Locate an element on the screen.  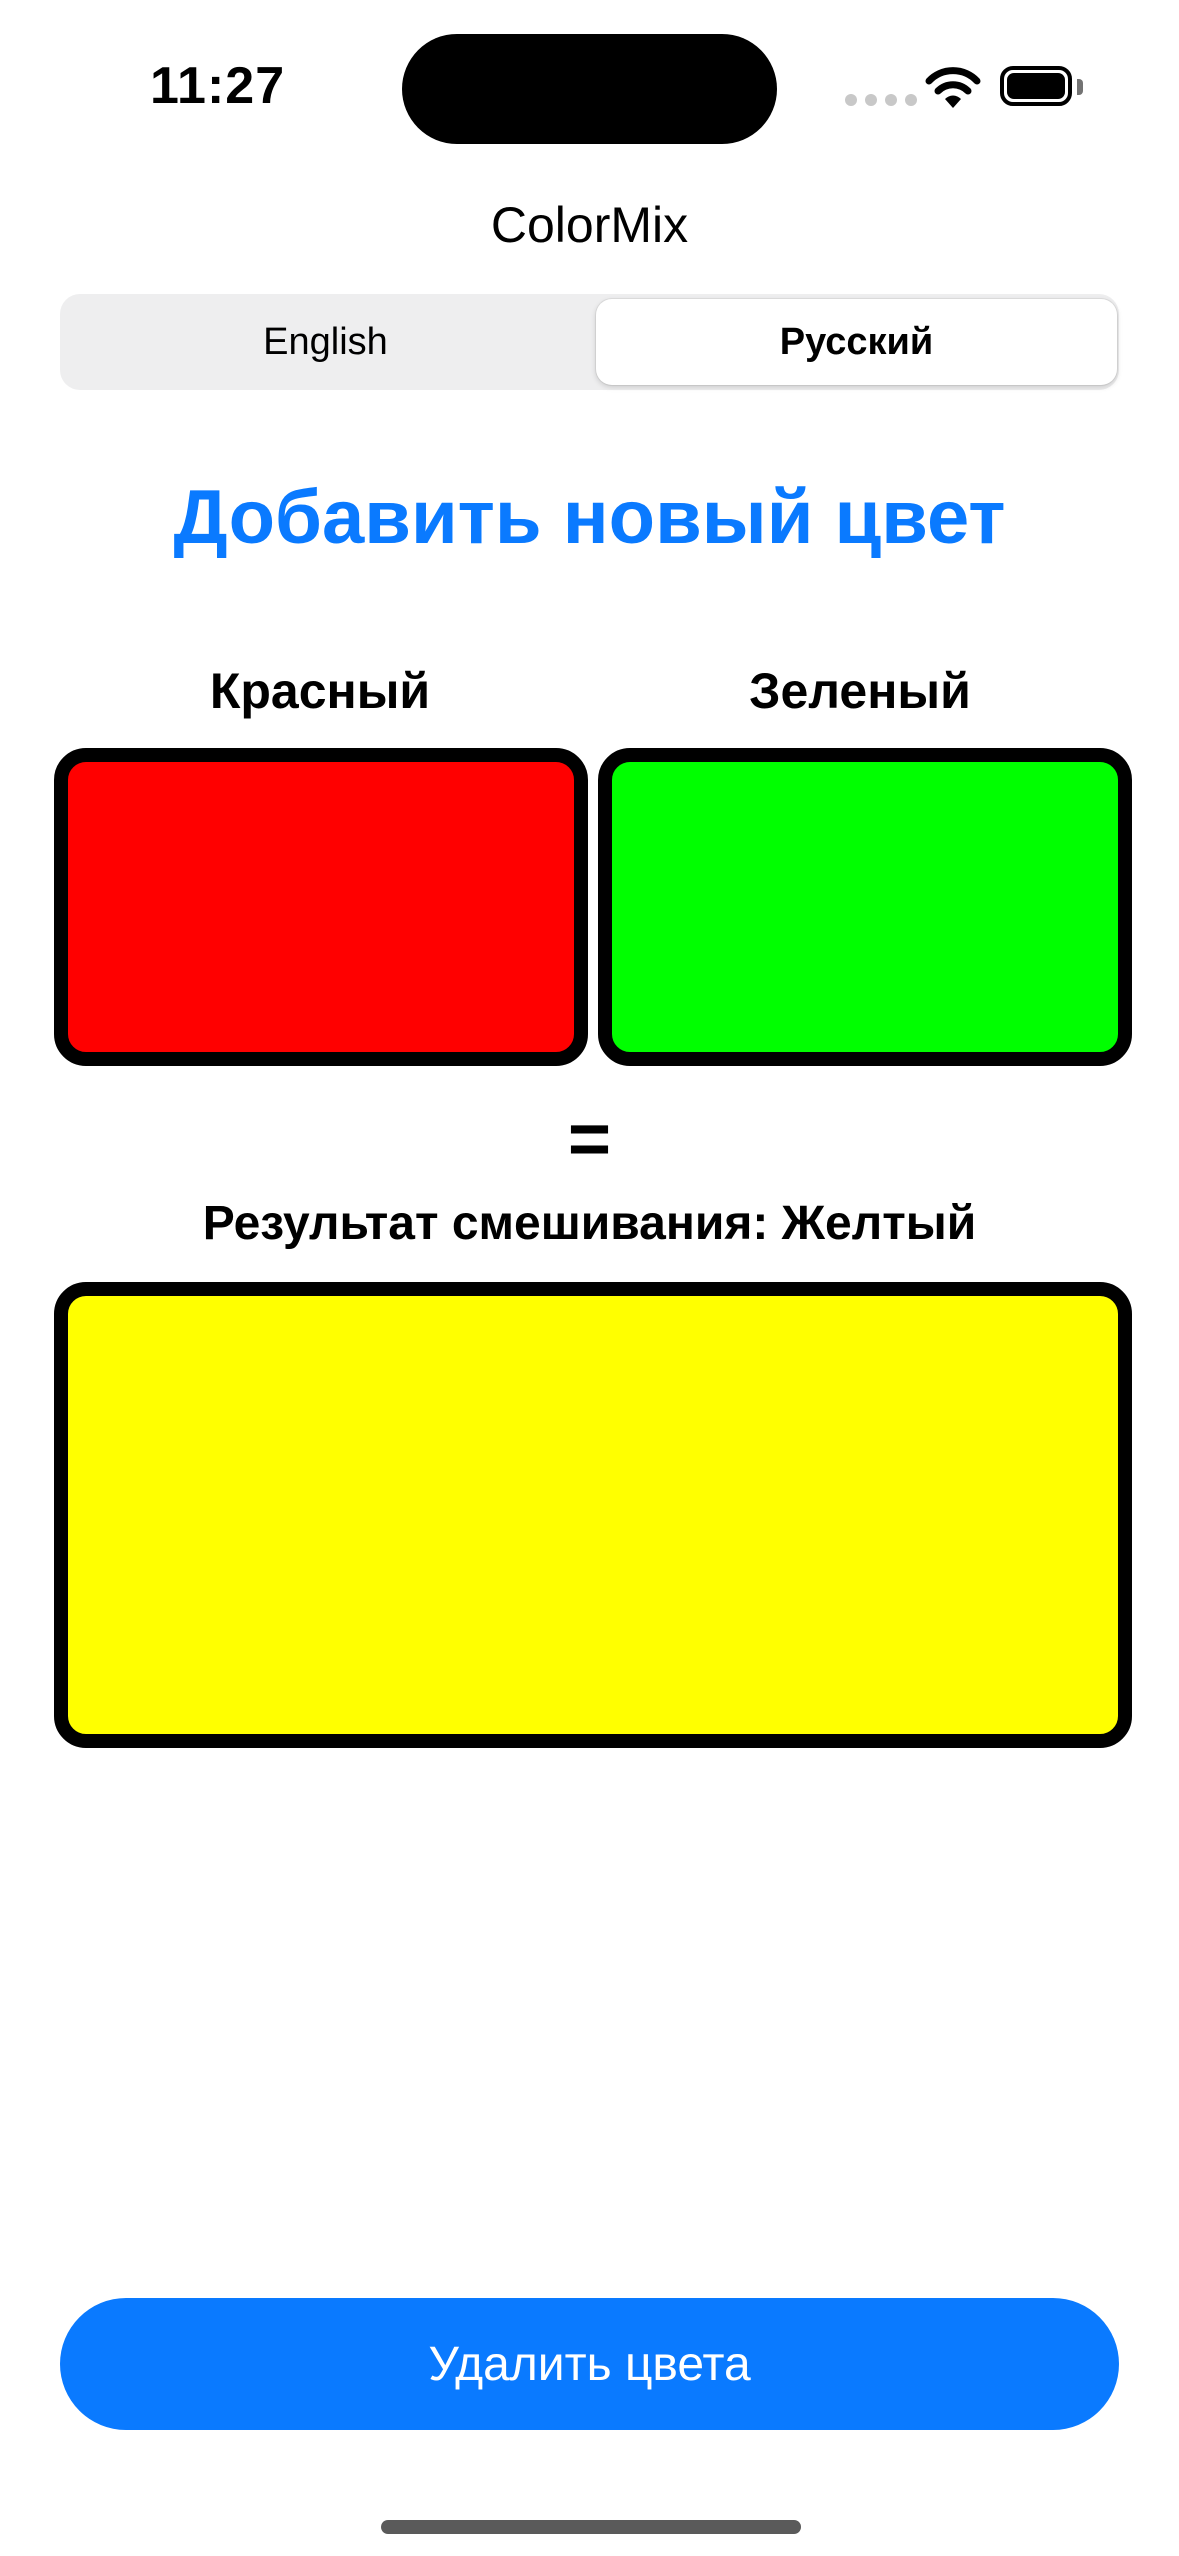
first-color-label: Красный is located at coordinates (320, 691).